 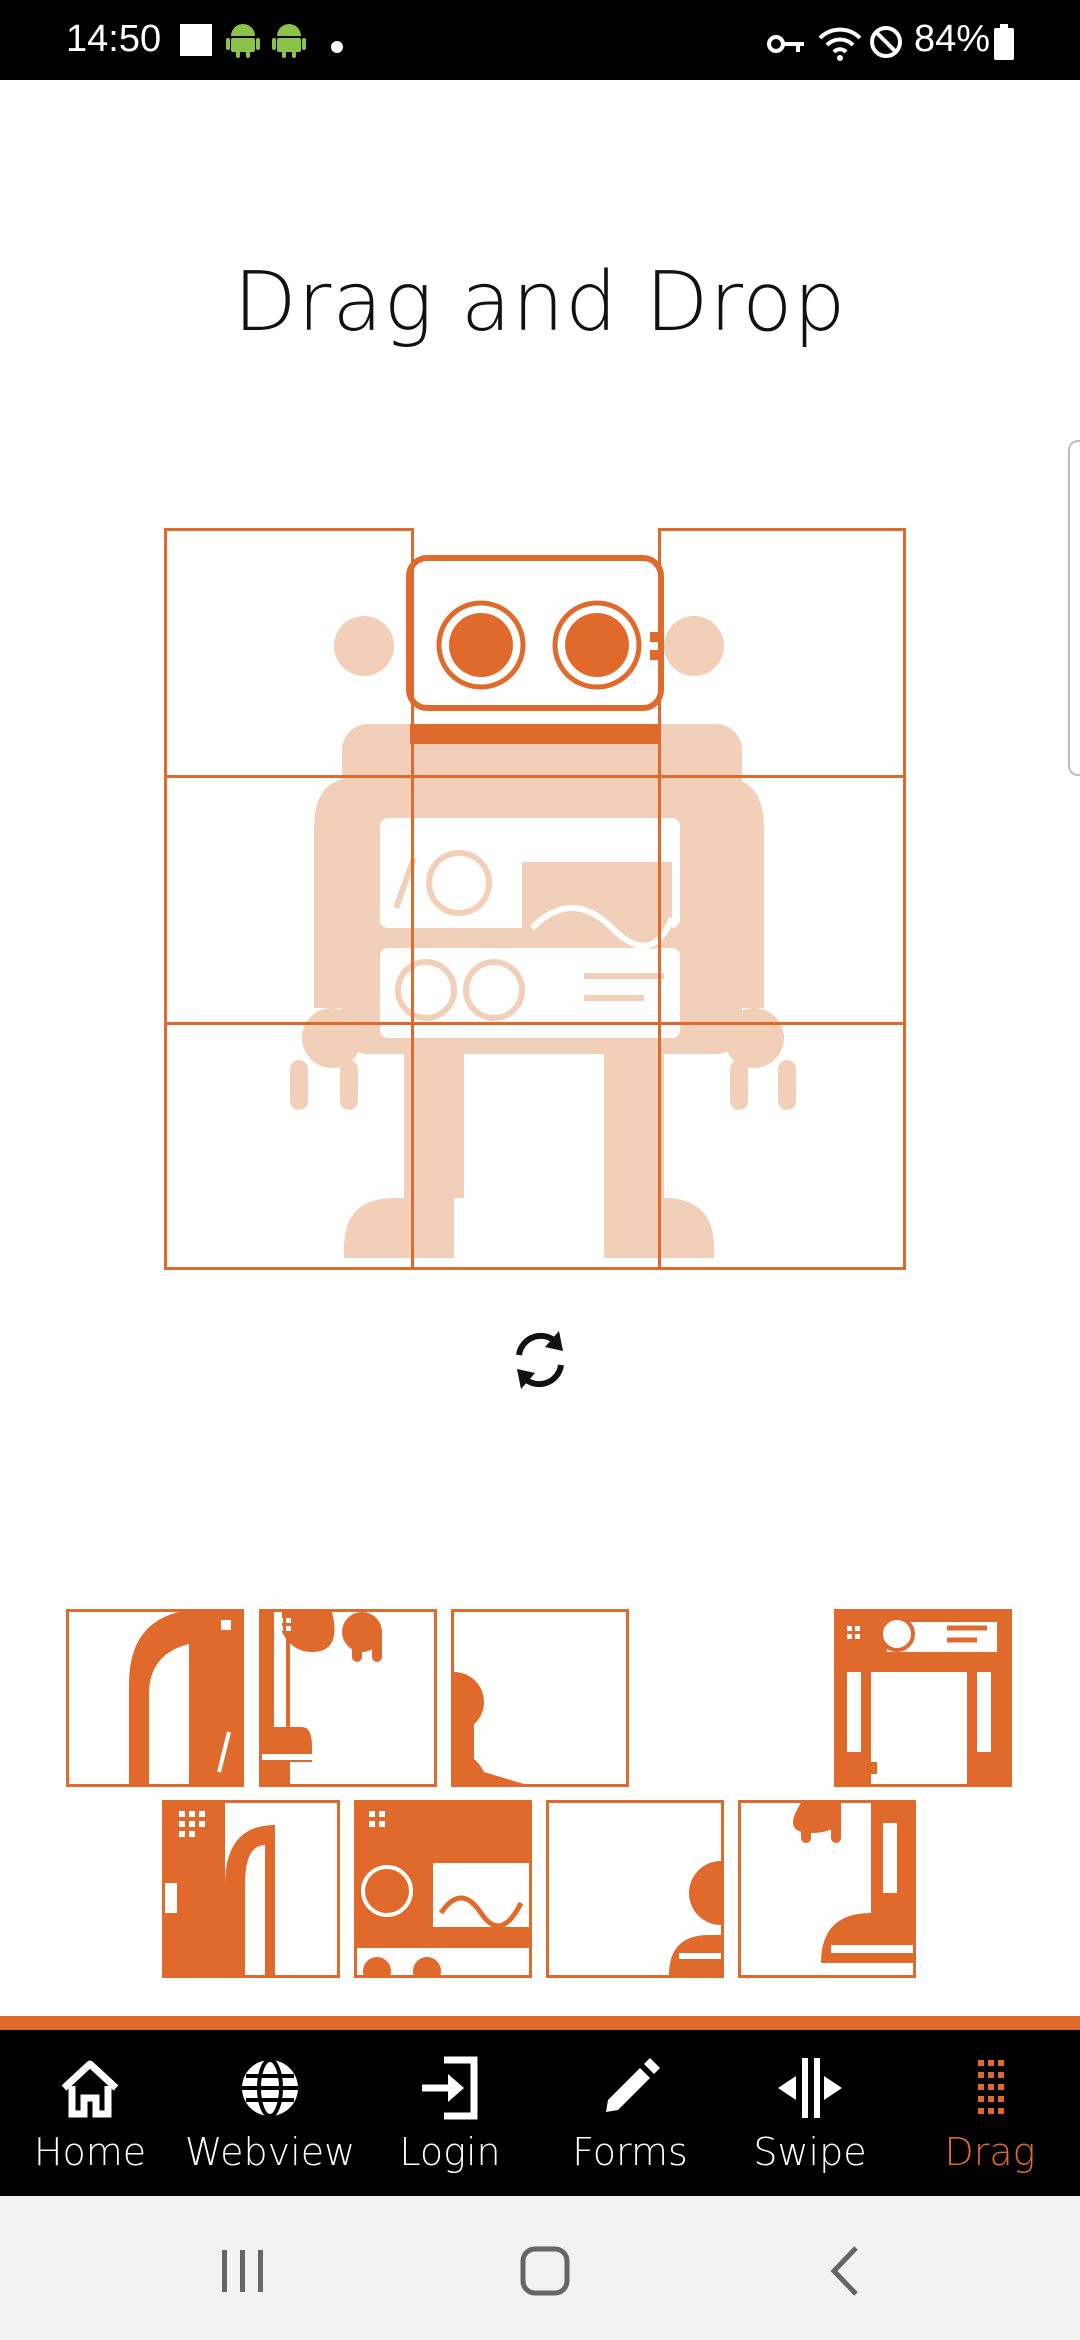 I want to click on nav-label-webview: Webview, so click(x=270, y=2152).